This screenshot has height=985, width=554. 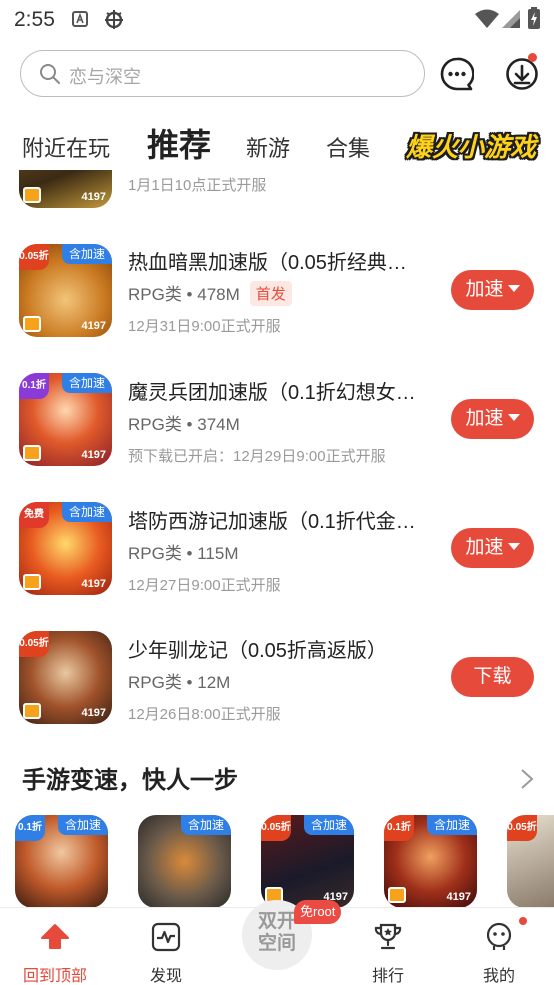 What do you see at coordinates (166, 937) in the screenshot?
I see `discover-icon` at bounding box center [166, 937].